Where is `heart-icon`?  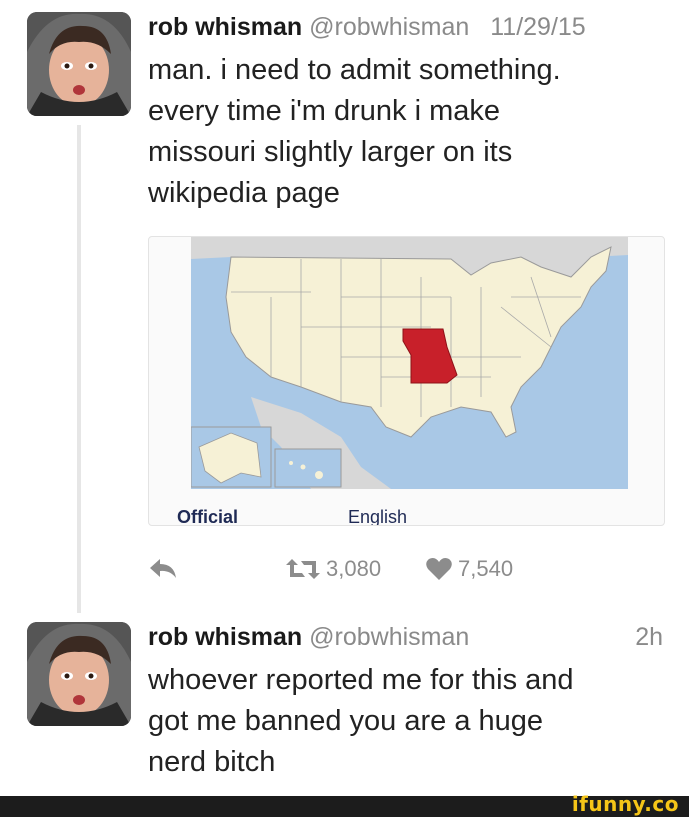 heart-icon is located at coordinates (439, 569).